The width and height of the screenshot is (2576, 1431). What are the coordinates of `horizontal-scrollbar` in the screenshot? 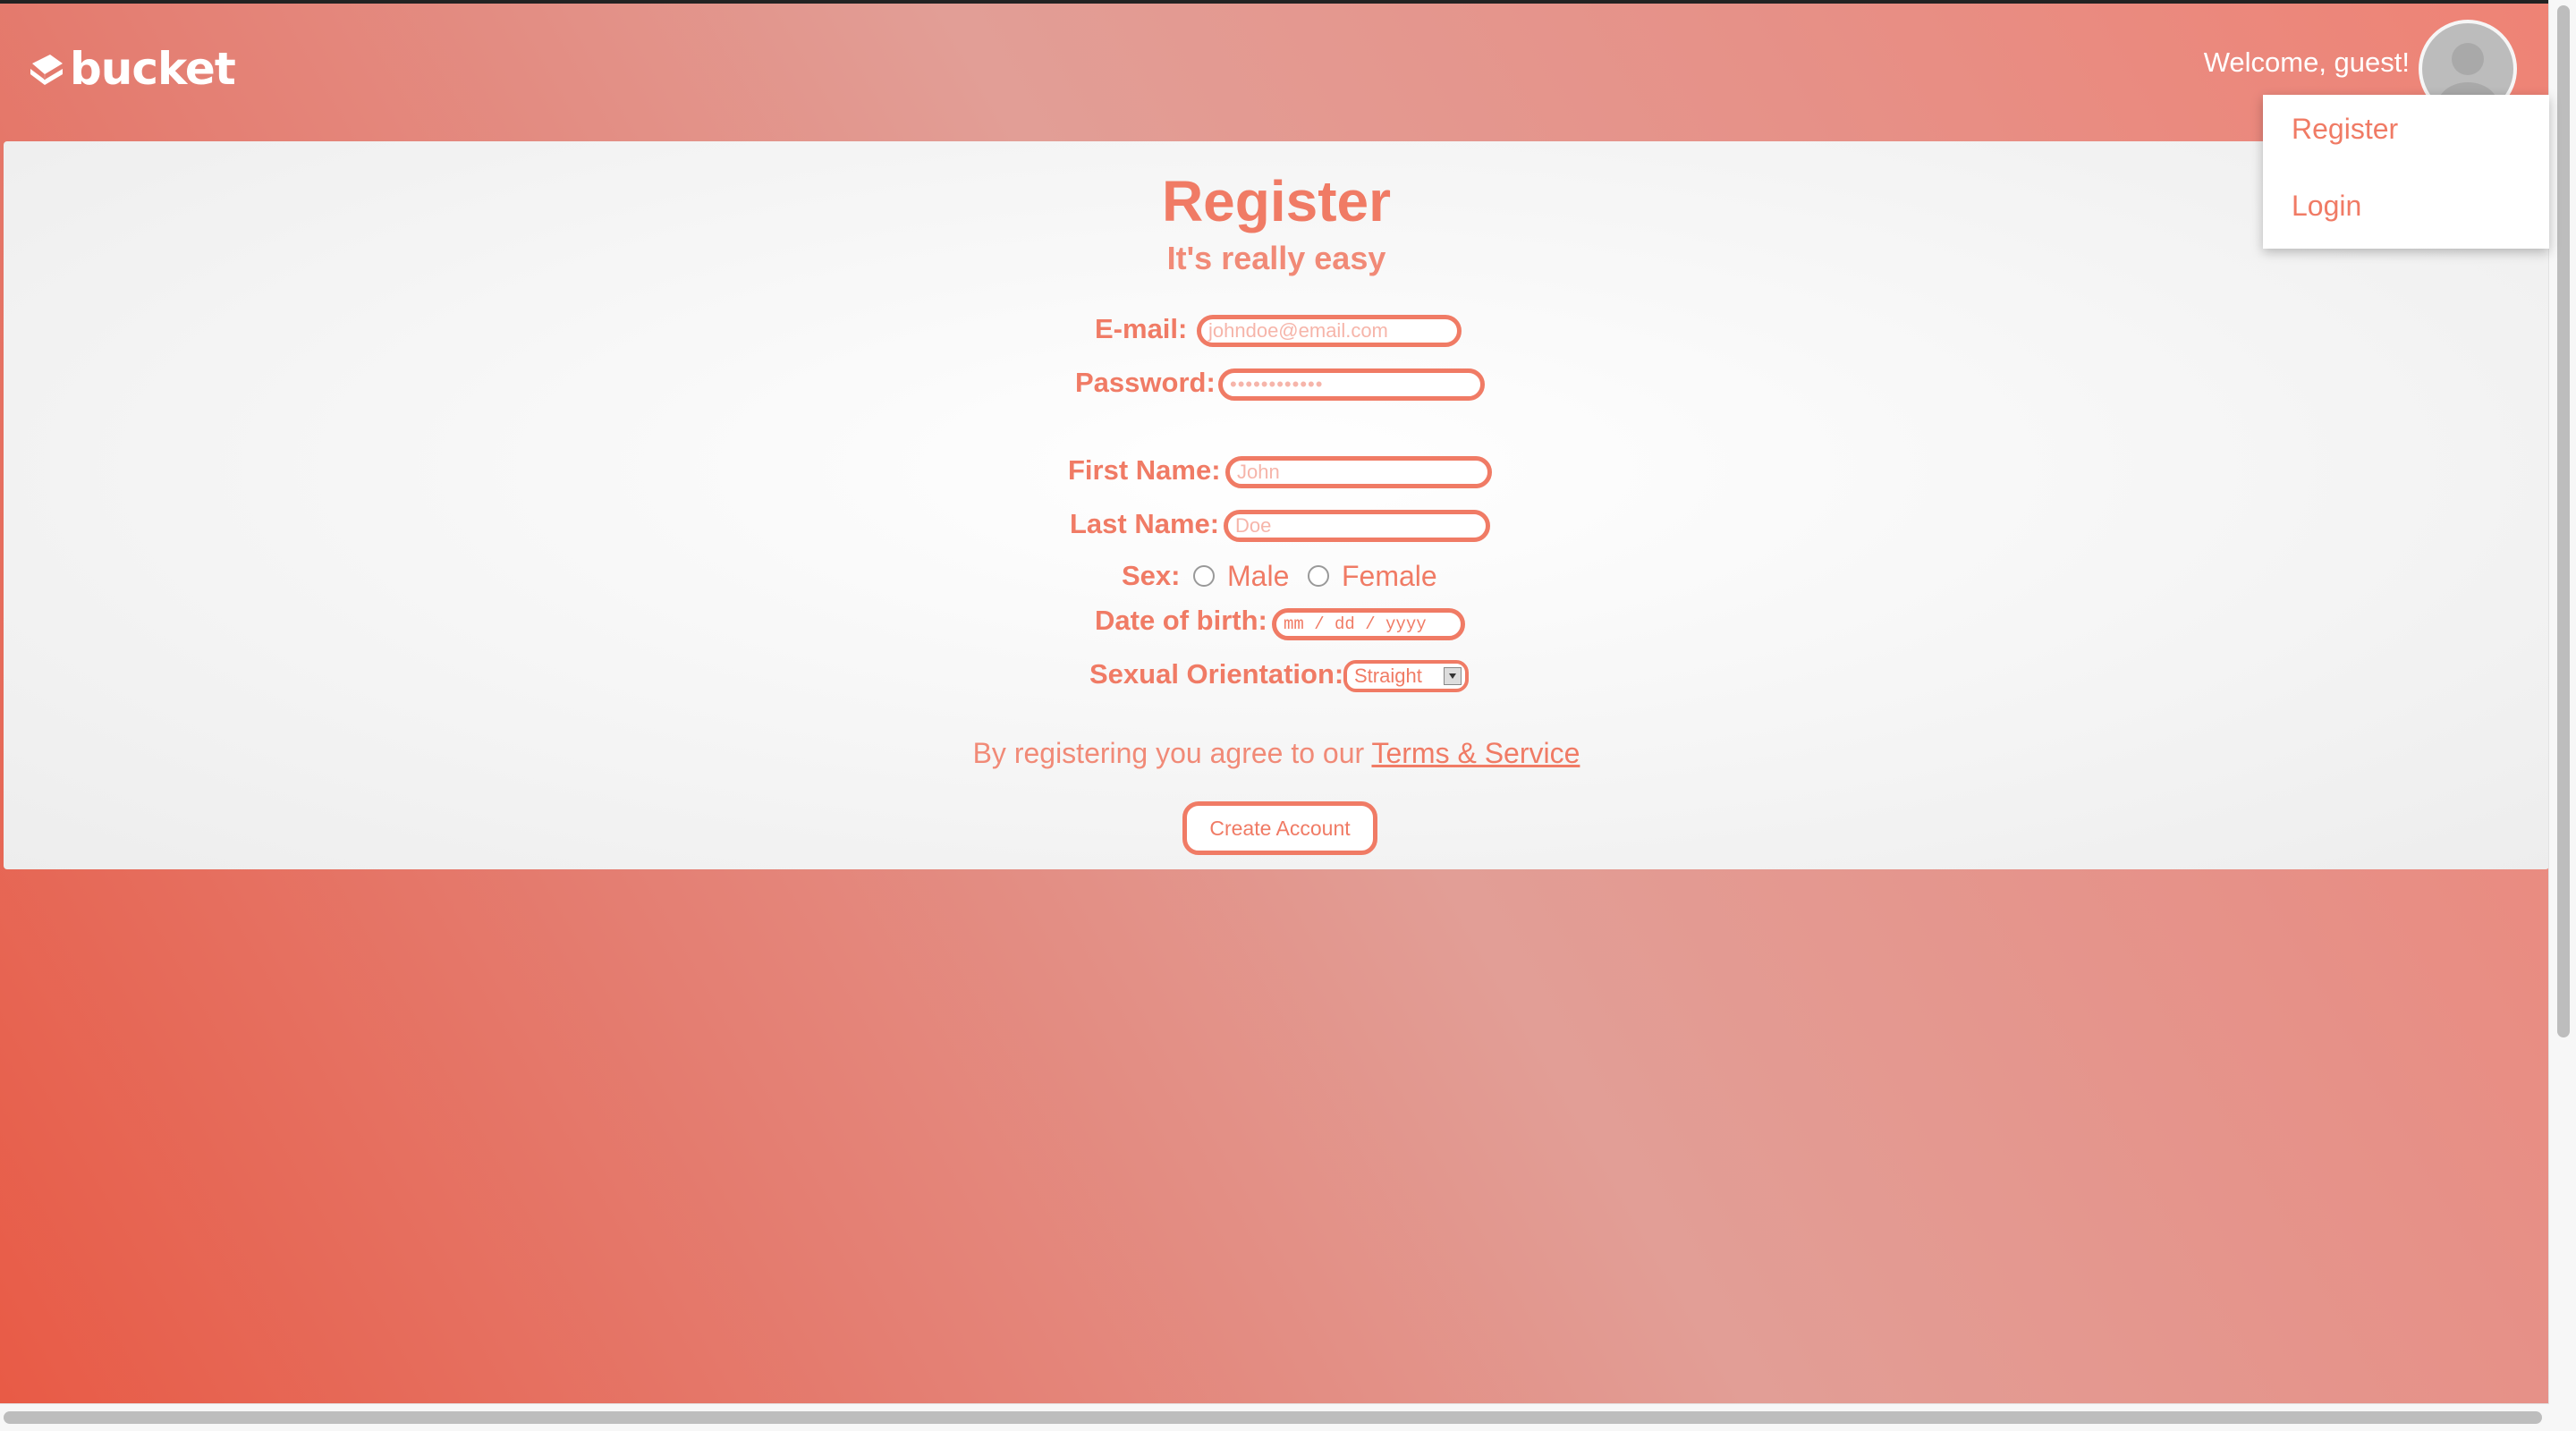 It's located at (1274, 1417).